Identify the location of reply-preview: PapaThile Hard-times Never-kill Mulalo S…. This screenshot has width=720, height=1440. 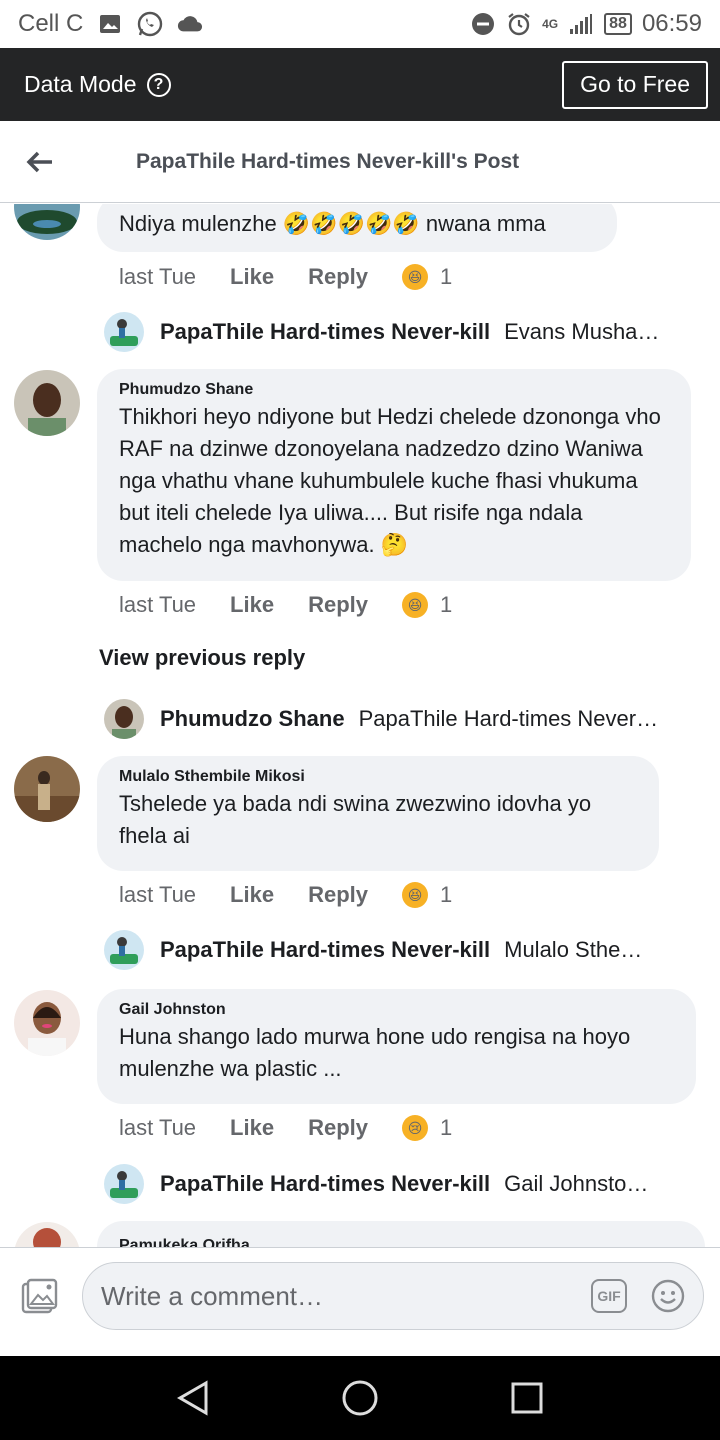
(397, 950).